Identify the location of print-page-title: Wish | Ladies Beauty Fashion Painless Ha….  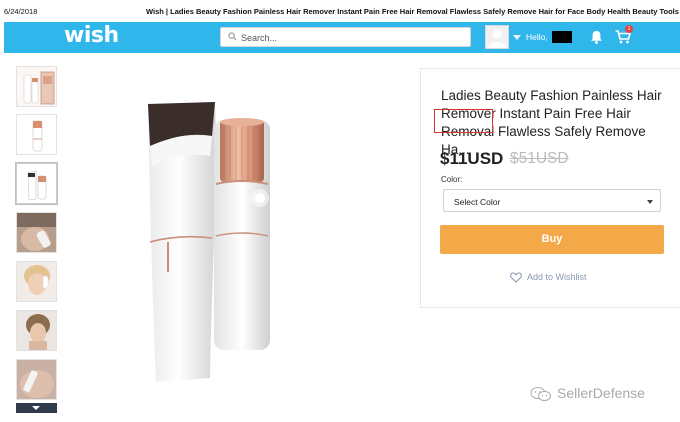
(412, 11).